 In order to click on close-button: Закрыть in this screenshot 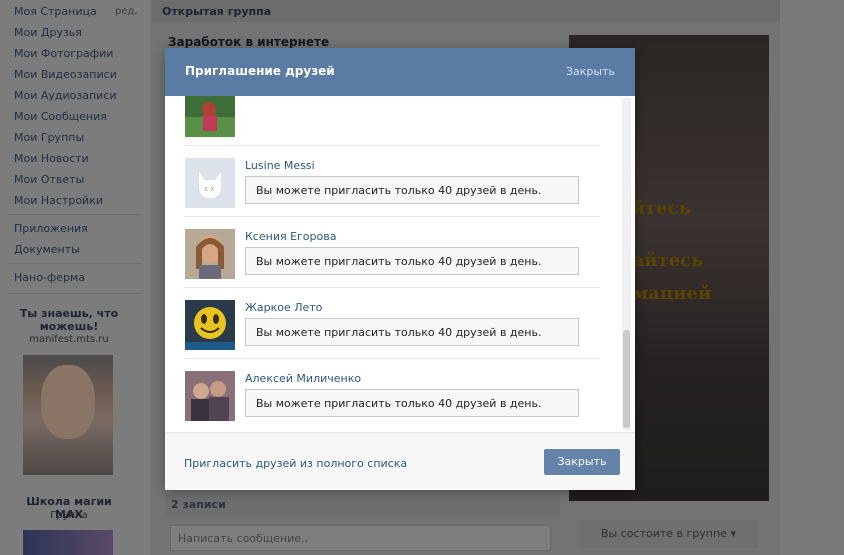, I will do `click(582, 462)`.